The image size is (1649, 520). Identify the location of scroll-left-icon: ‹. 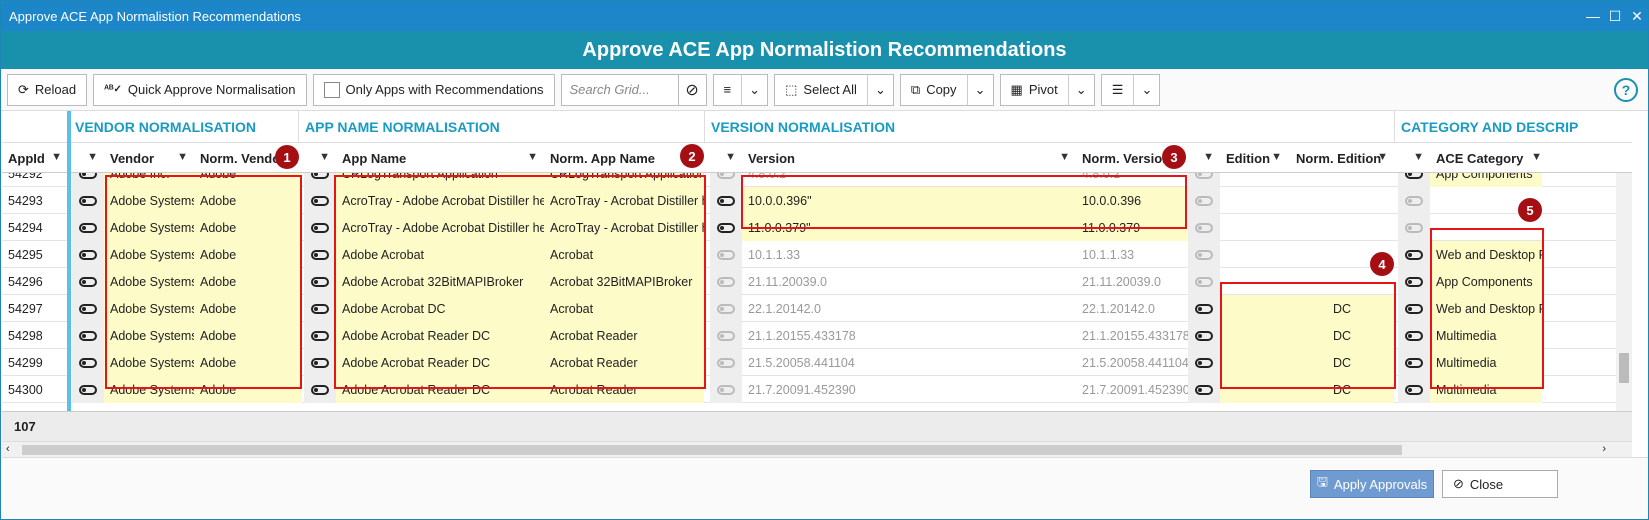
(8, 449).